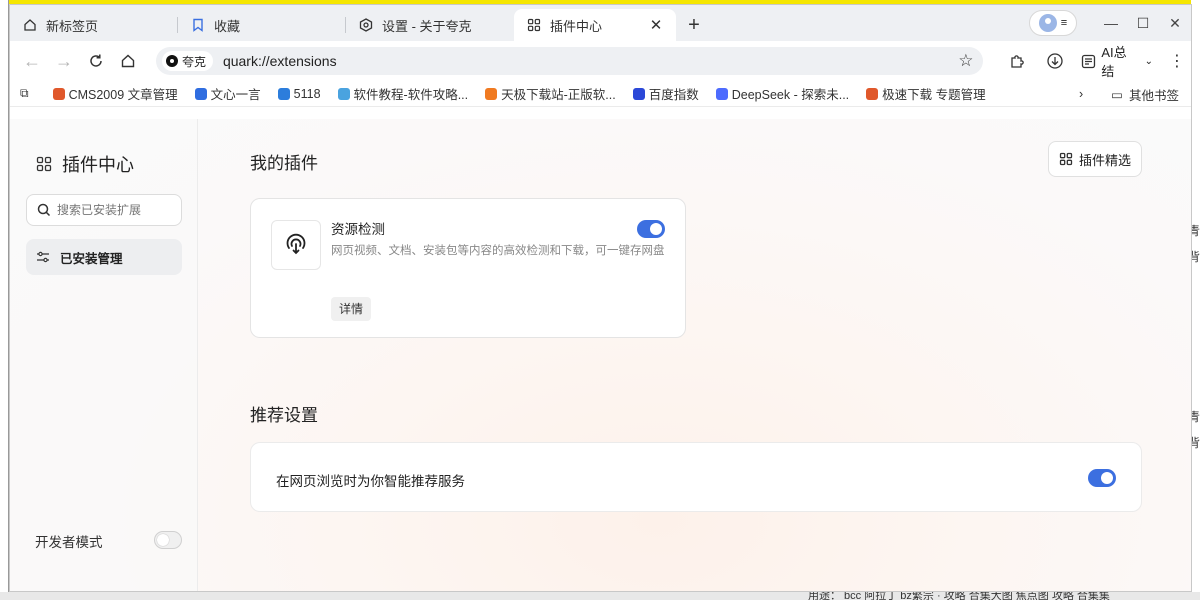 The width and height of the screenshot is (1200, 600). I want to click on developer-mode-toggle, so click(168, 540).